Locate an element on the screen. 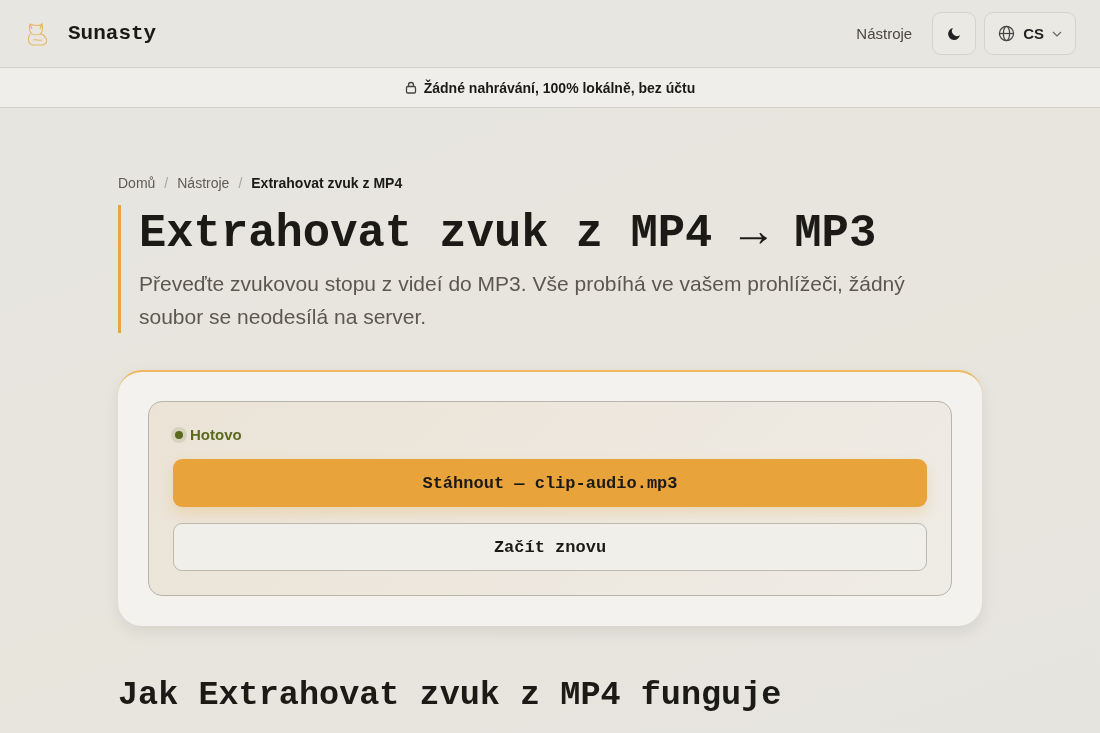 This screenshot has width=1100, height=733. breadcrumb-item: Nástroje is located at coordinates (203, 183).